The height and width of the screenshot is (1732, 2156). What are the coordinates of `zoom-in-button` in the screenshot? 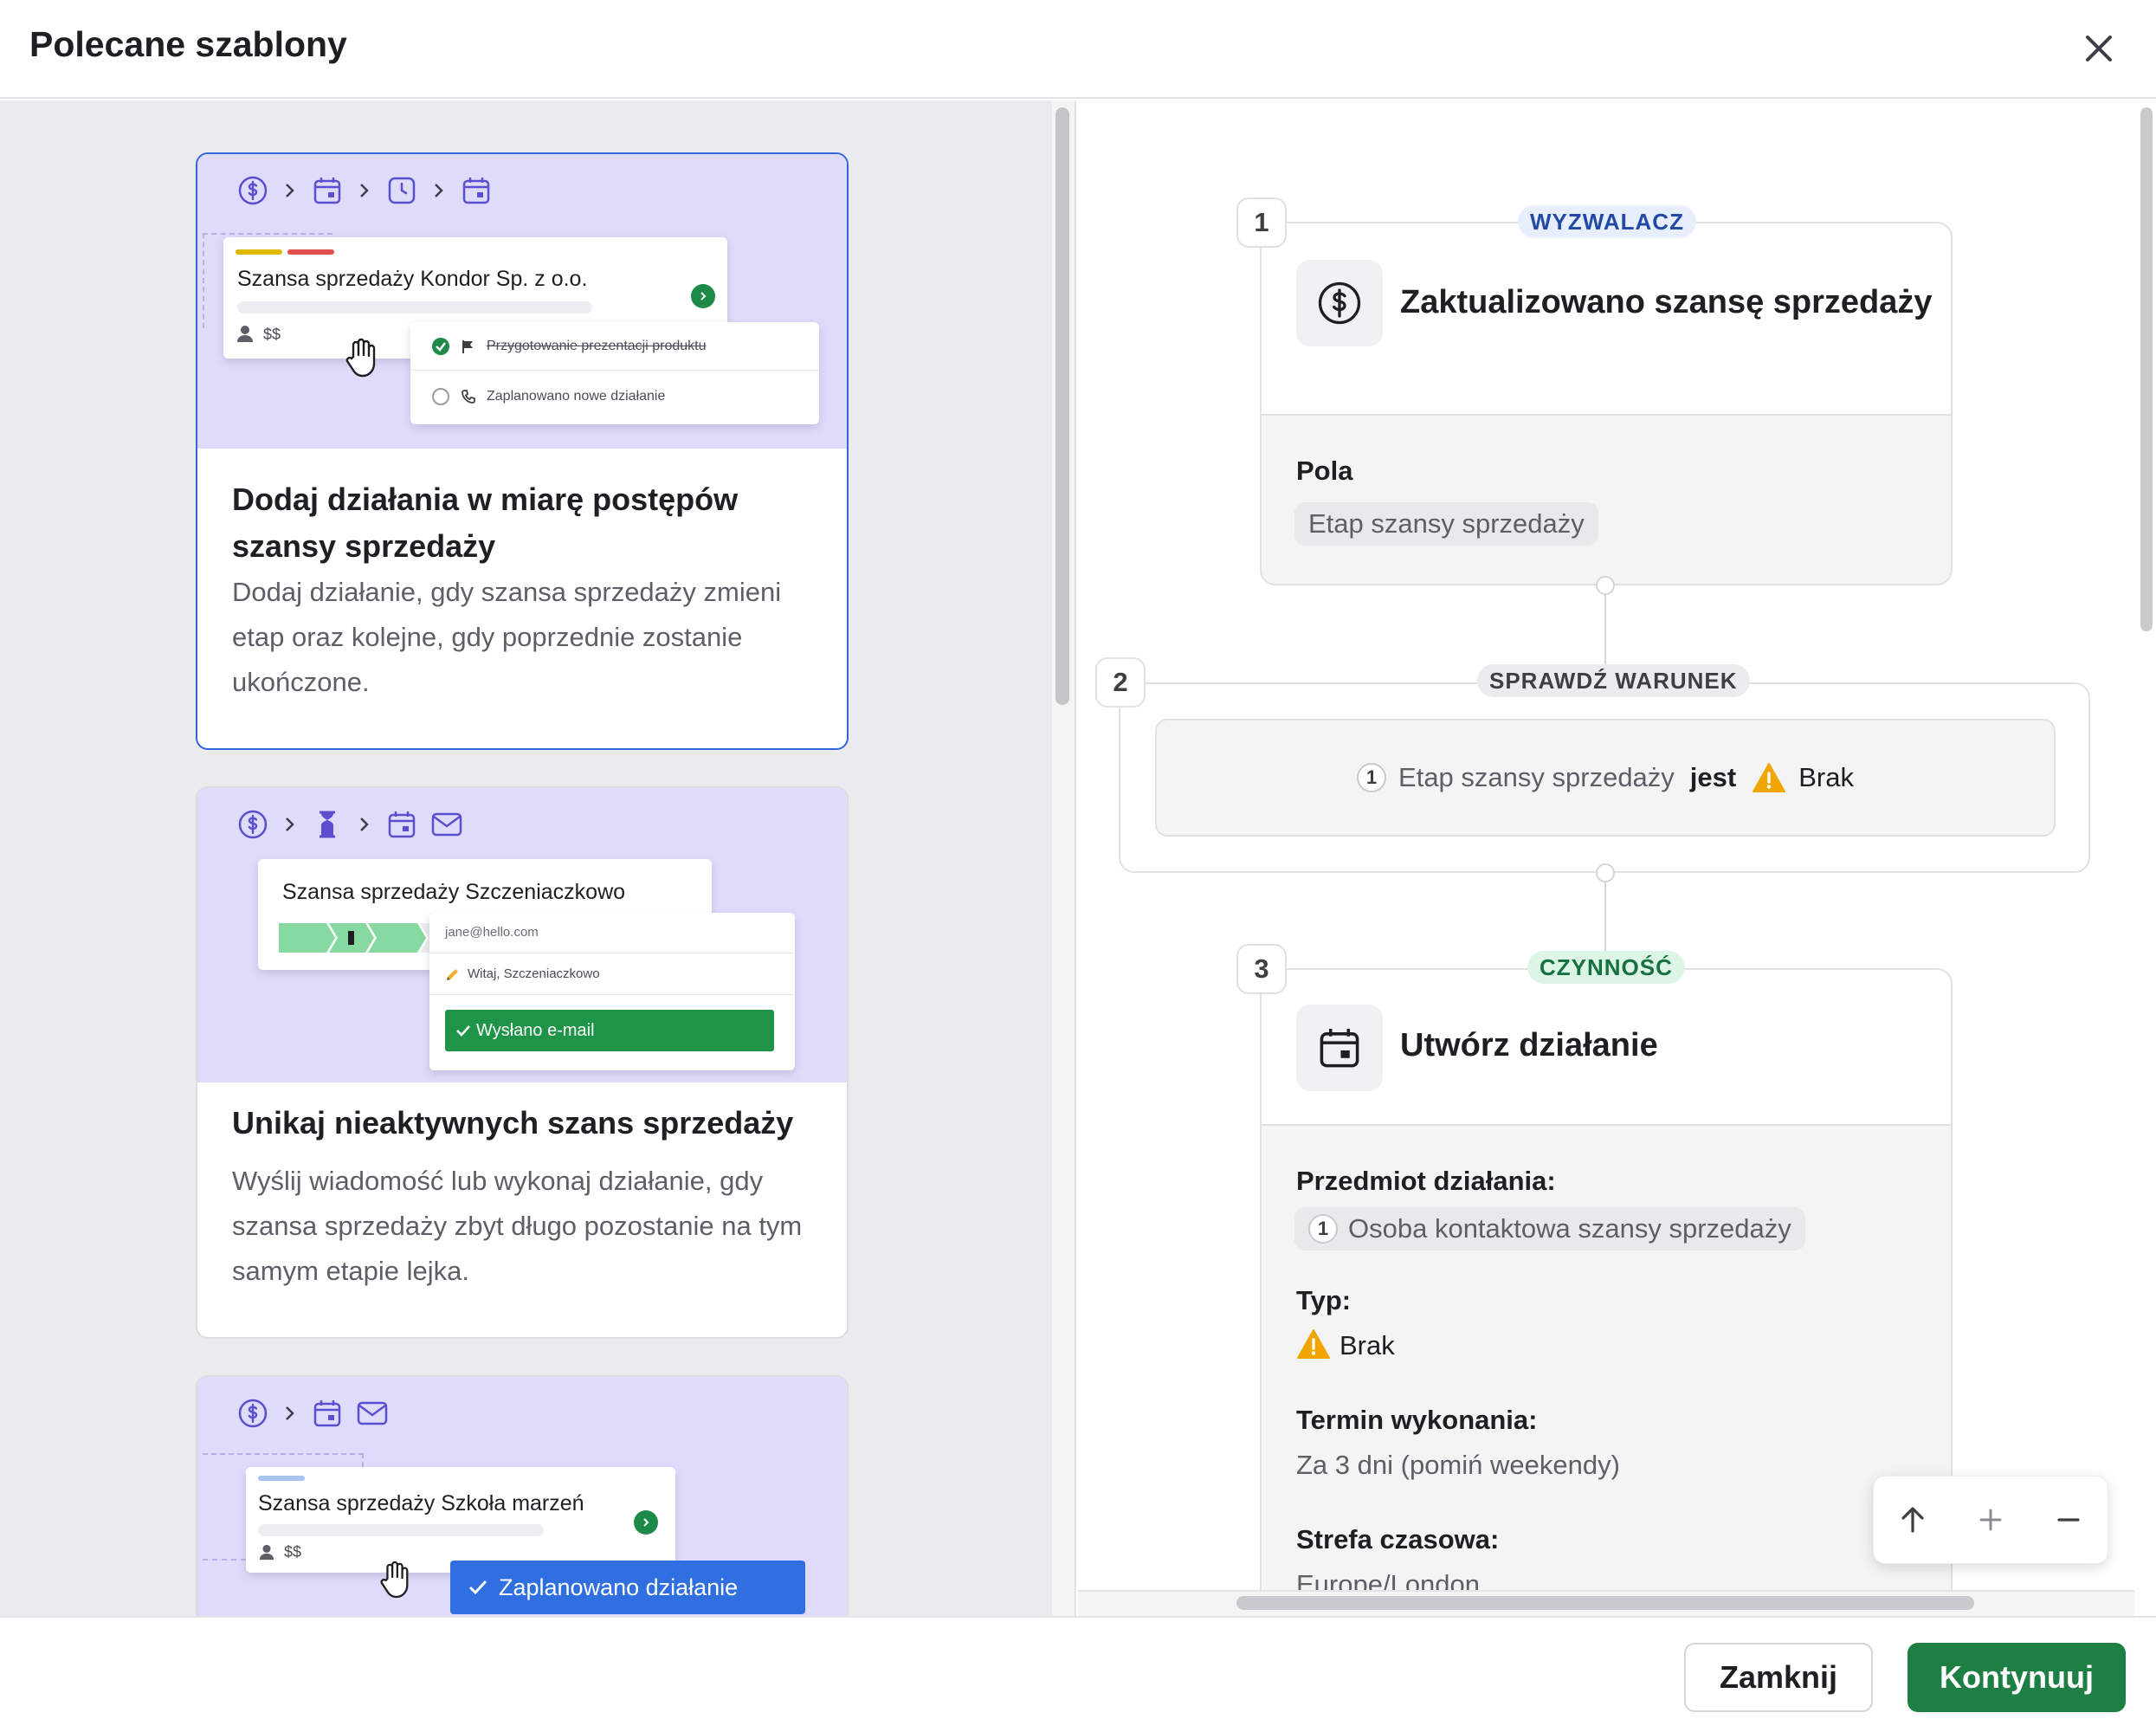 It's located at (1991, 1520).